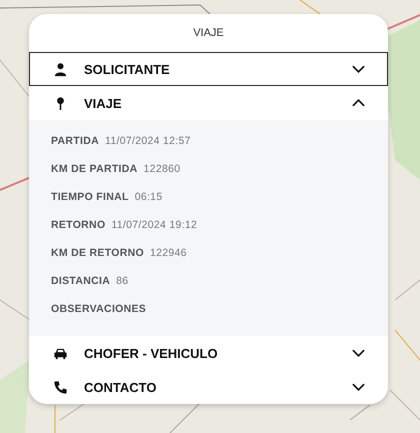 The width and height of the screenshot is (420, 433). What do you see at coordinates (168, 253) in the screenshot?
I see `field-value: 122946` at bounding box center [168, 253].